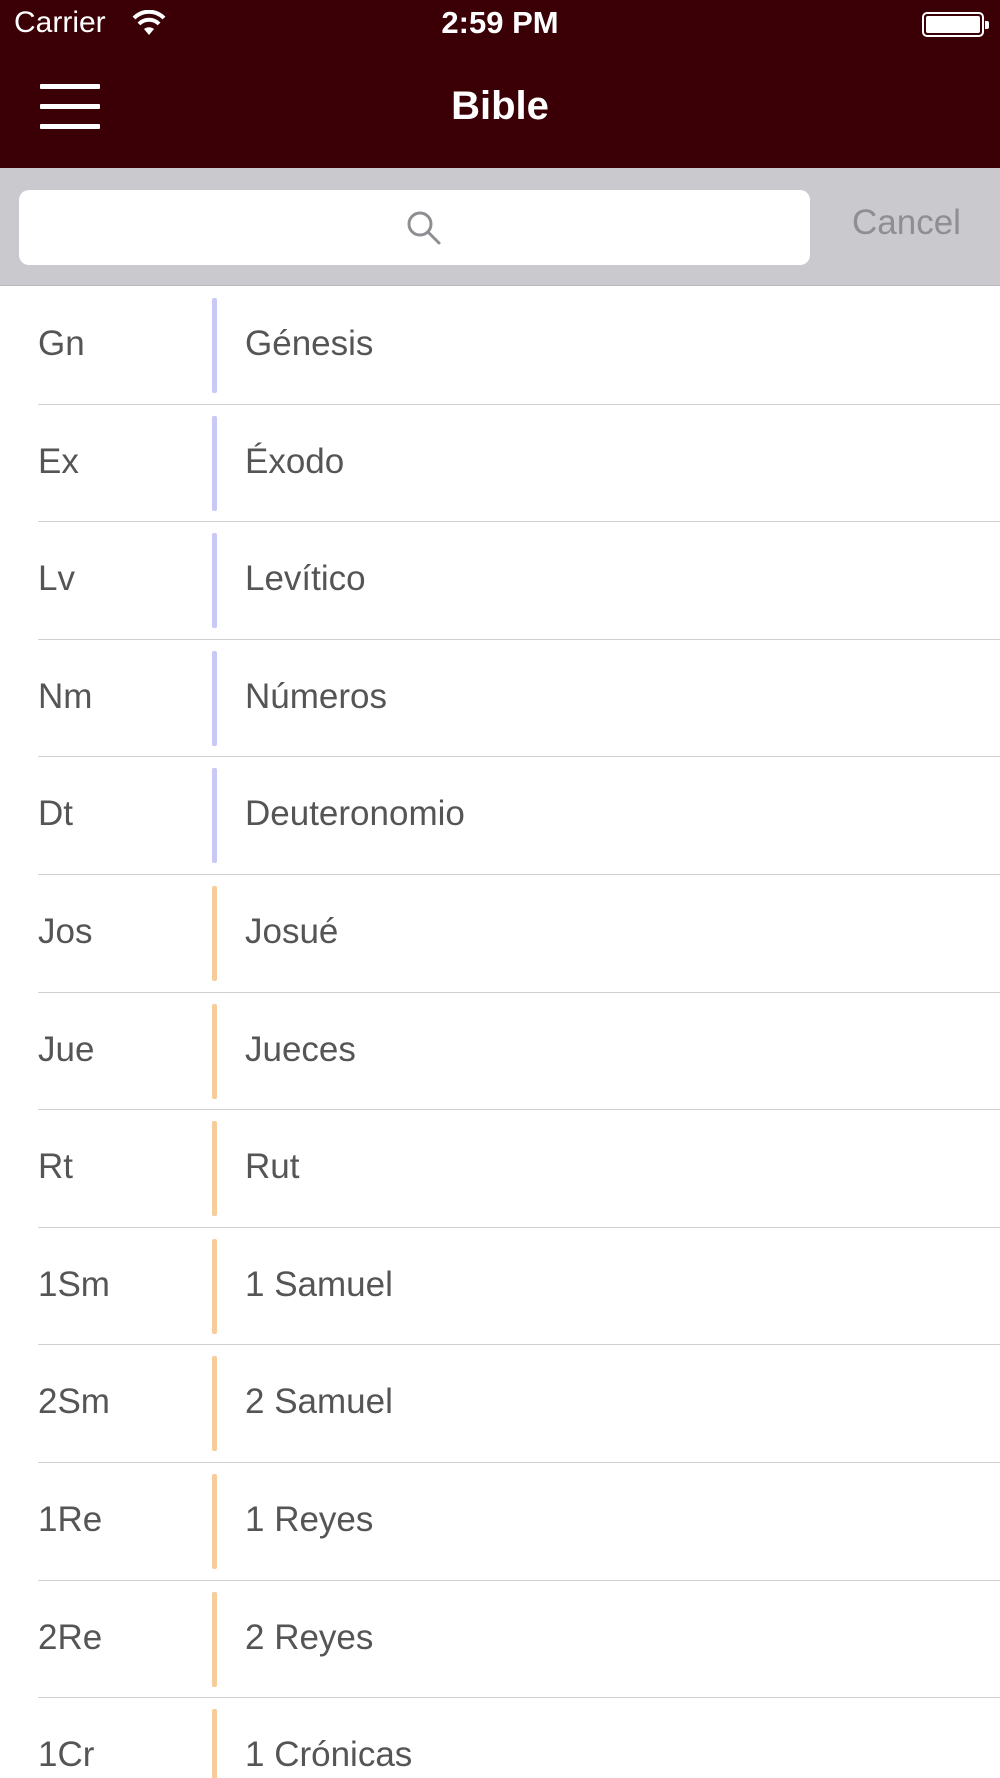 The height and width of the screenshot is (1778, 1000). What do you see at coordinates (305, 579) in the screenshot?
I see `book-name: Levítico` at bounding box center [305, 579].